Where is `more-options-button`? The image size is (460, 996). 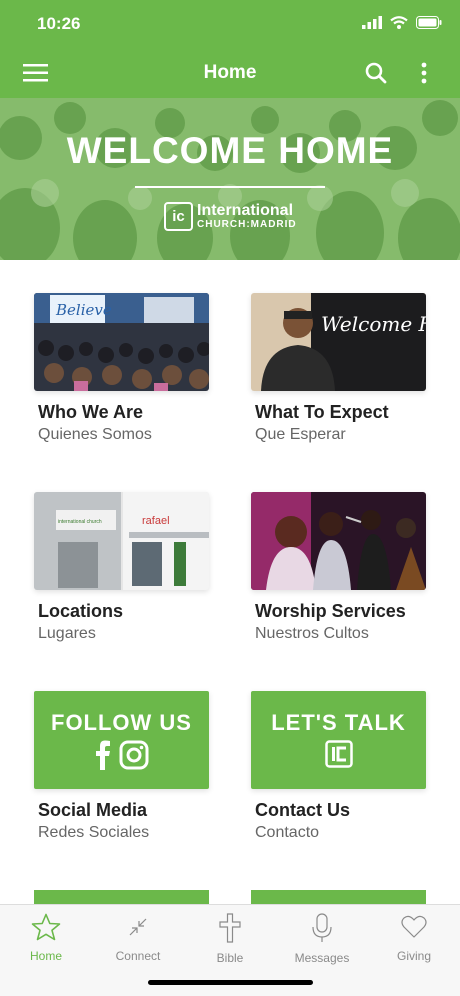 more-options-button is located at coordinates (424, 73).